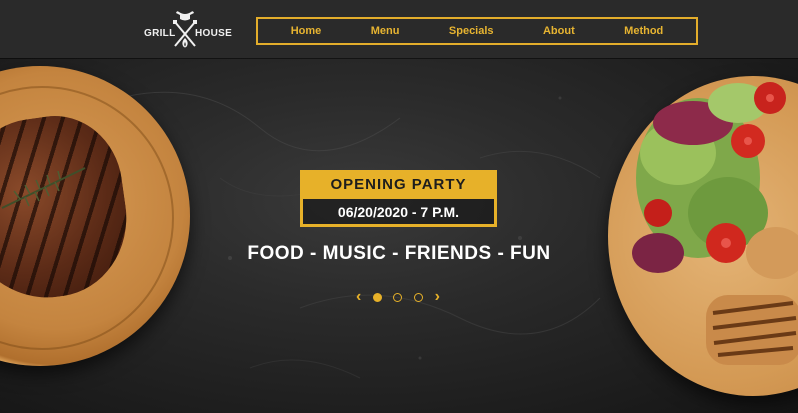 The width and height of the screenshot is (798, 413). I want to click on event-banner: OPENING PARTY 06/20/2020 - 7 P.M., so click(398, 198).